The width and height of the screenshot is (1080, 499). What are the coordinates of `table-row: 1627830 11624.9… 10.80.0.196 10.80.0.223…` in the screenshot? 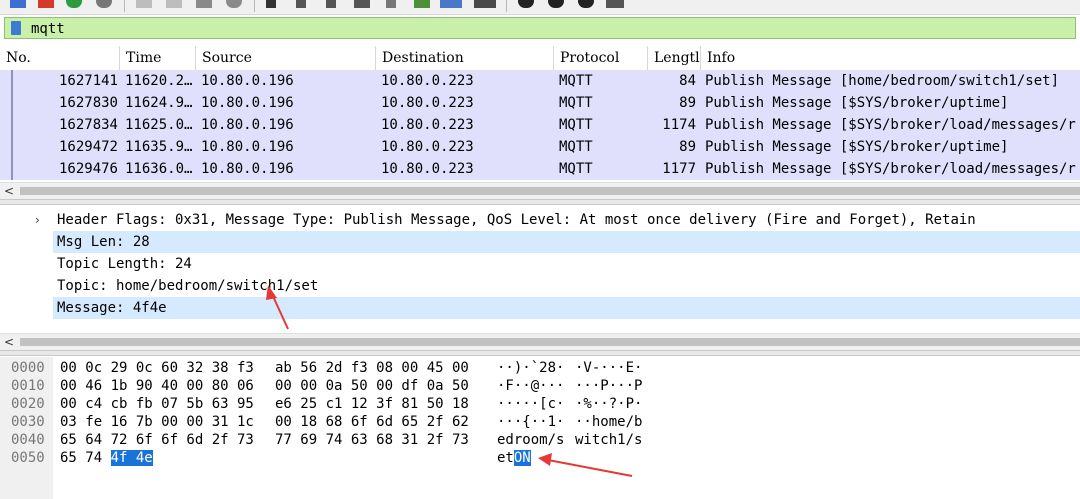 It's located at (540, 103).